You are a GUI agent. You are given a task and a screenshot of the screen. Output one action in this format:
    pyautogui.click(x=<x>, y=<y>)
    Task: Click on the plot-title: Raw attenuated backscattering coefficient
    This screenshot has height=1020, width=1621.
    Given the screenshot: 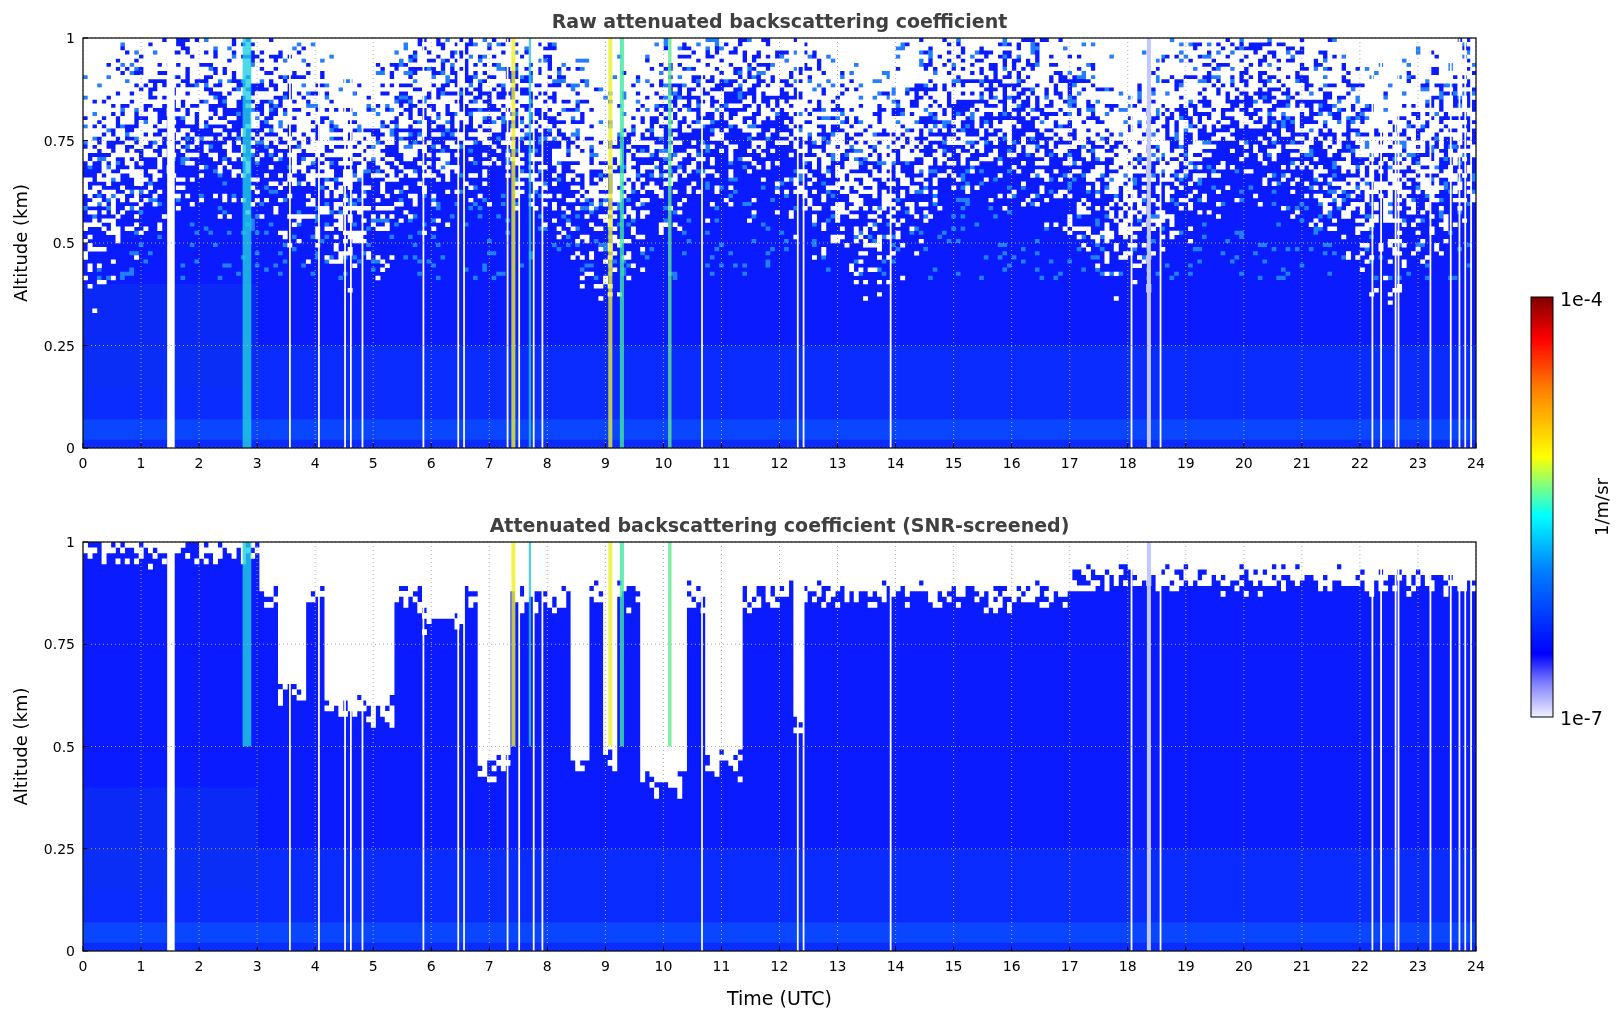 What is the action you would take?
    pyautogui.click(x=779, y=21)
    